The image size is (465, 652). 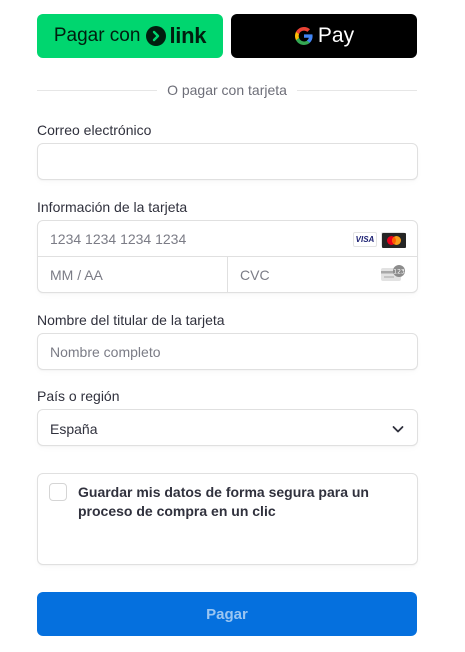 What do you see at coordinates (188, 35) in the screenshot?
I see `link-brand-text: link` at bounding box center [188, 35].